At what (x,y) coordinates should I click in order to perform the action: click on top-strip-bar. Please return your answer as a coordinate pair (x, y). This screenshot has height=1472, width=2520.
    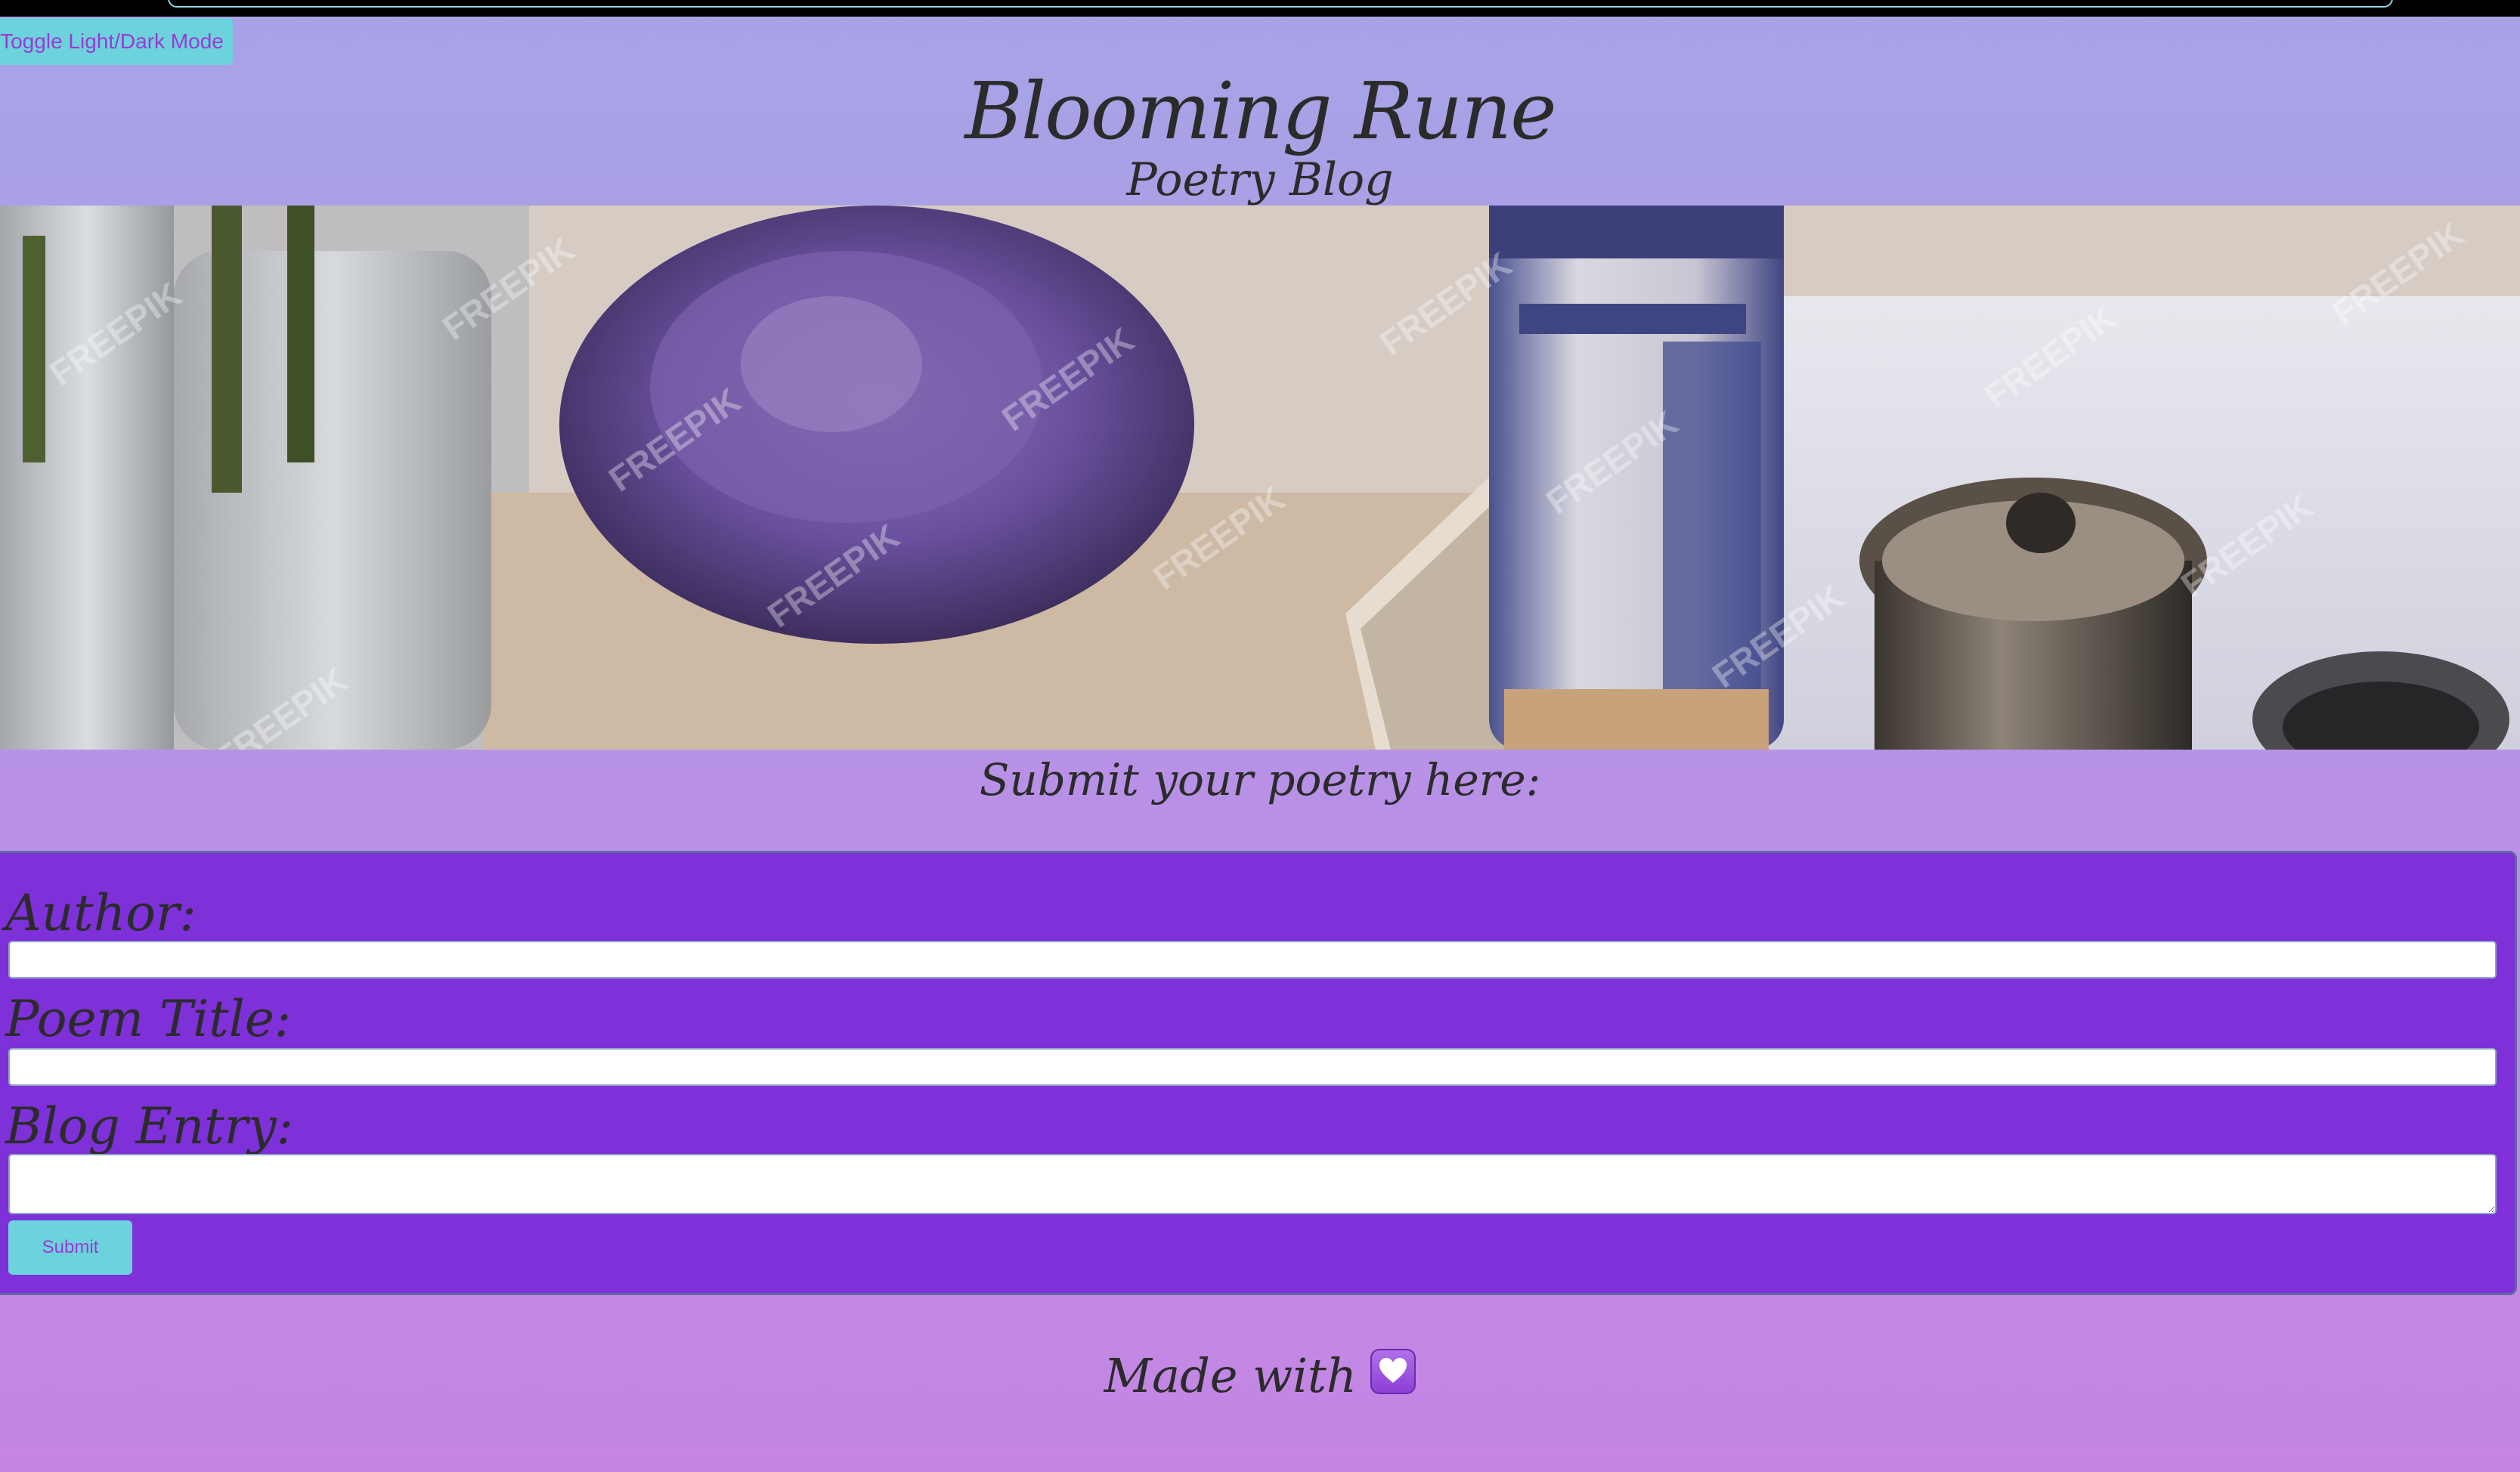
    Looking at the image, I should click on (1280, 4).